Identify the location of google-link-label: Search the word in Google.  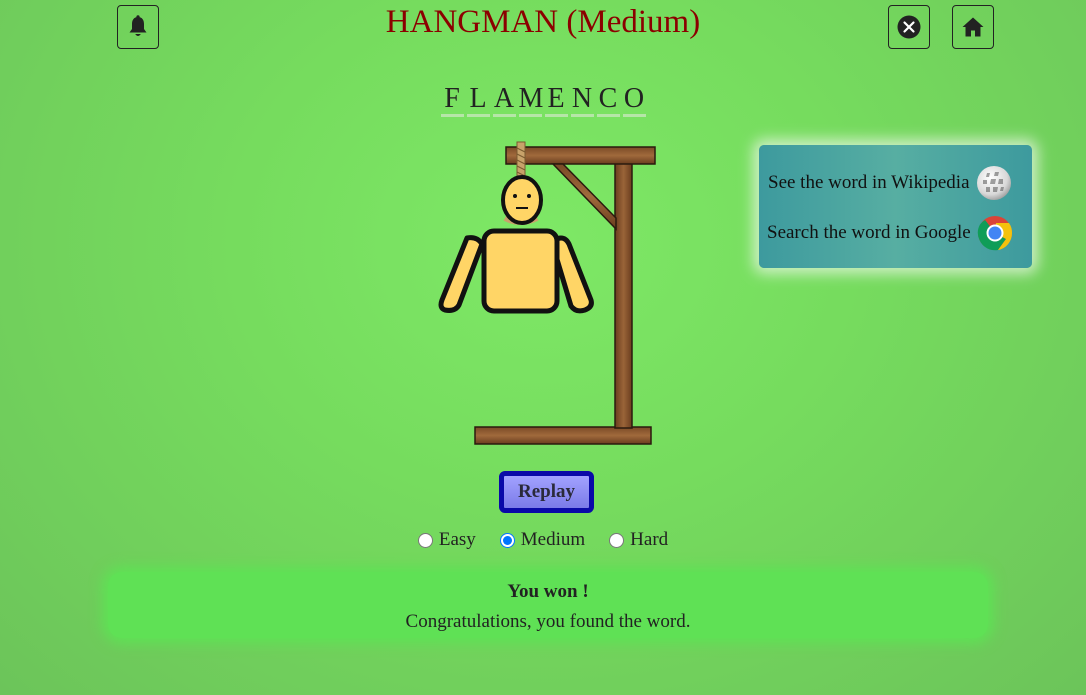
(869, 232).